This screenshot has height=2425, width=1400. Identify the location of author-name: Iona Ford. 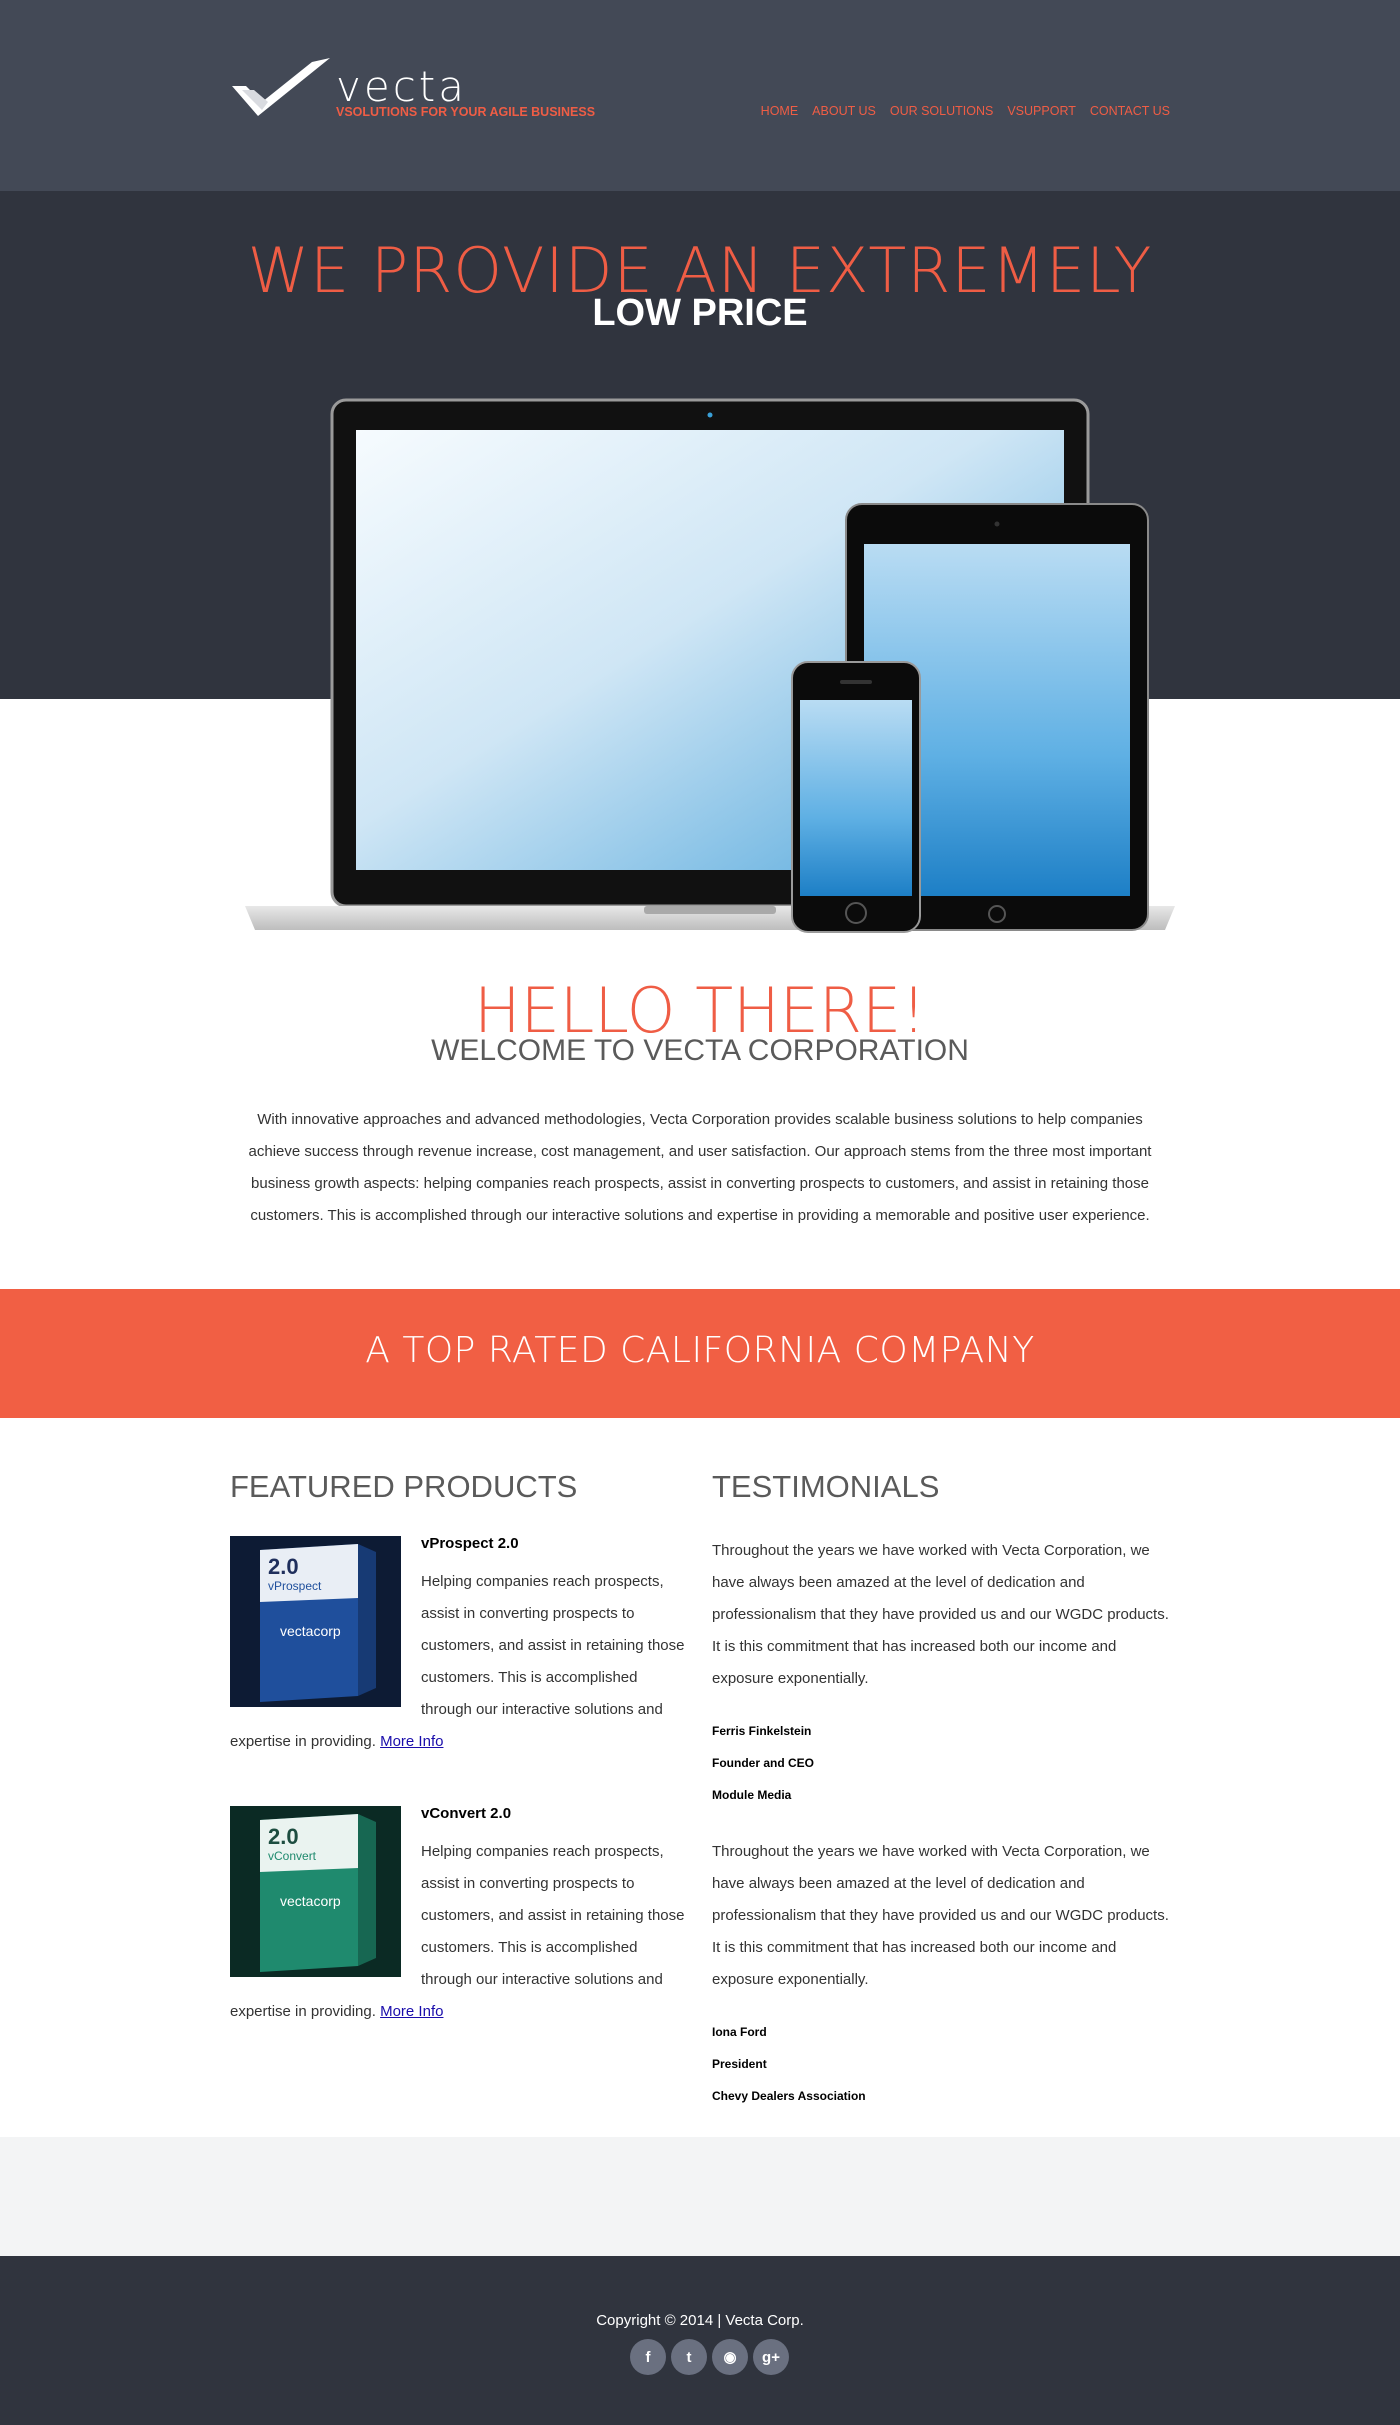
(739, 2032).